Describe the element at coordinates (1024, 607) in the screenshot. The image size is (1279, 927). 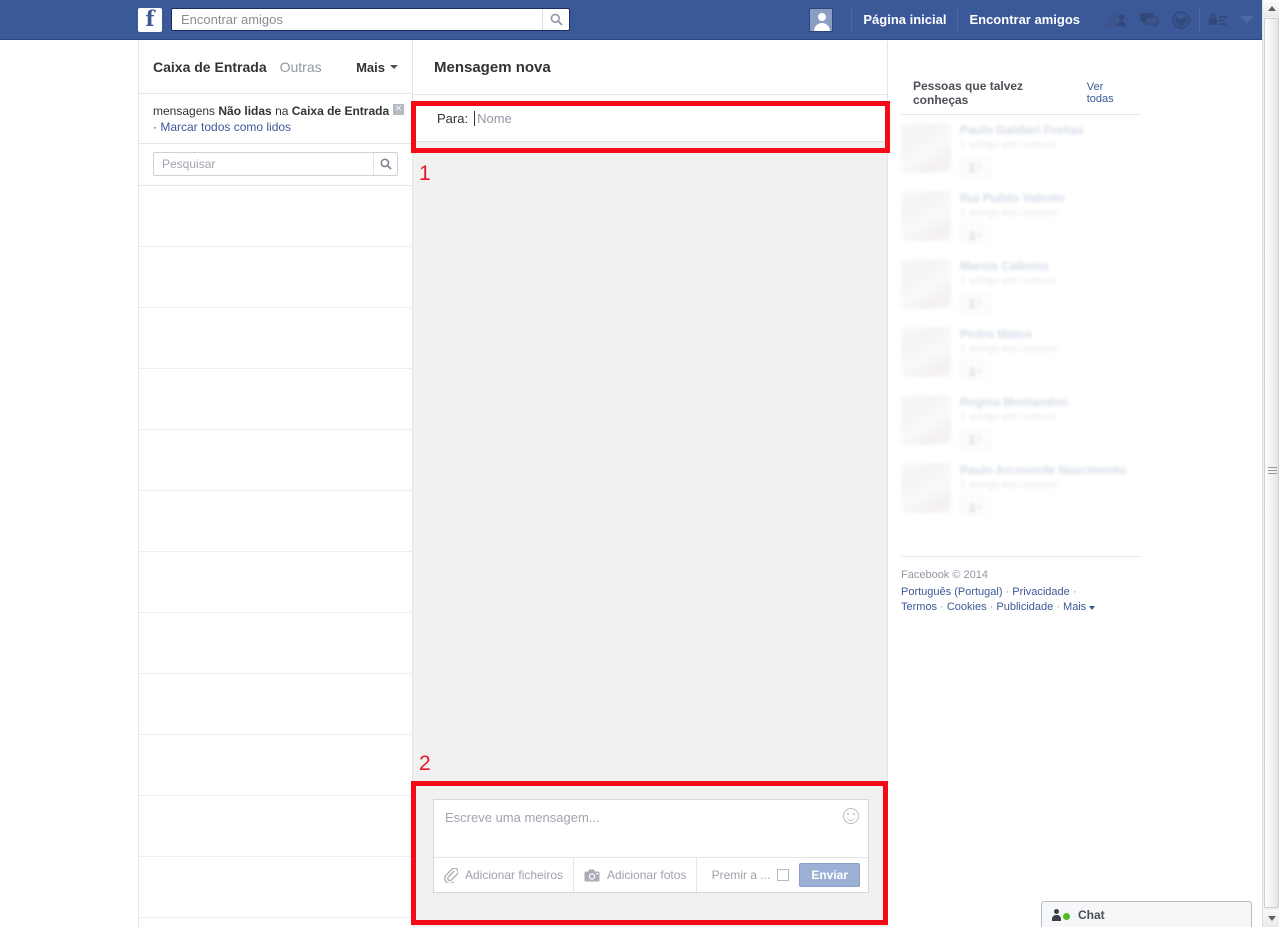
I see `footer-link-ads: Publicidade` at that location.